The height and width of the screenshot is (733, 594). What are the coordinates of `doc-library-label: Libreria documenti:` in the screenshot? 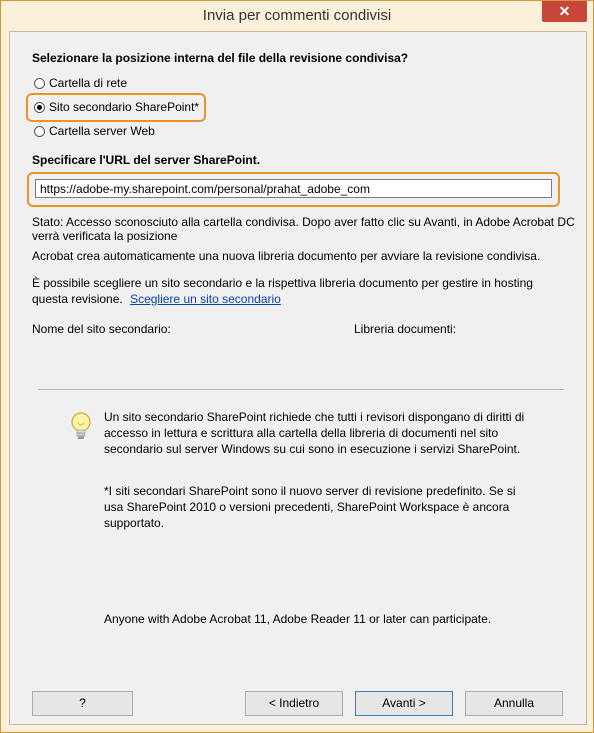 It's located at (405, 329).